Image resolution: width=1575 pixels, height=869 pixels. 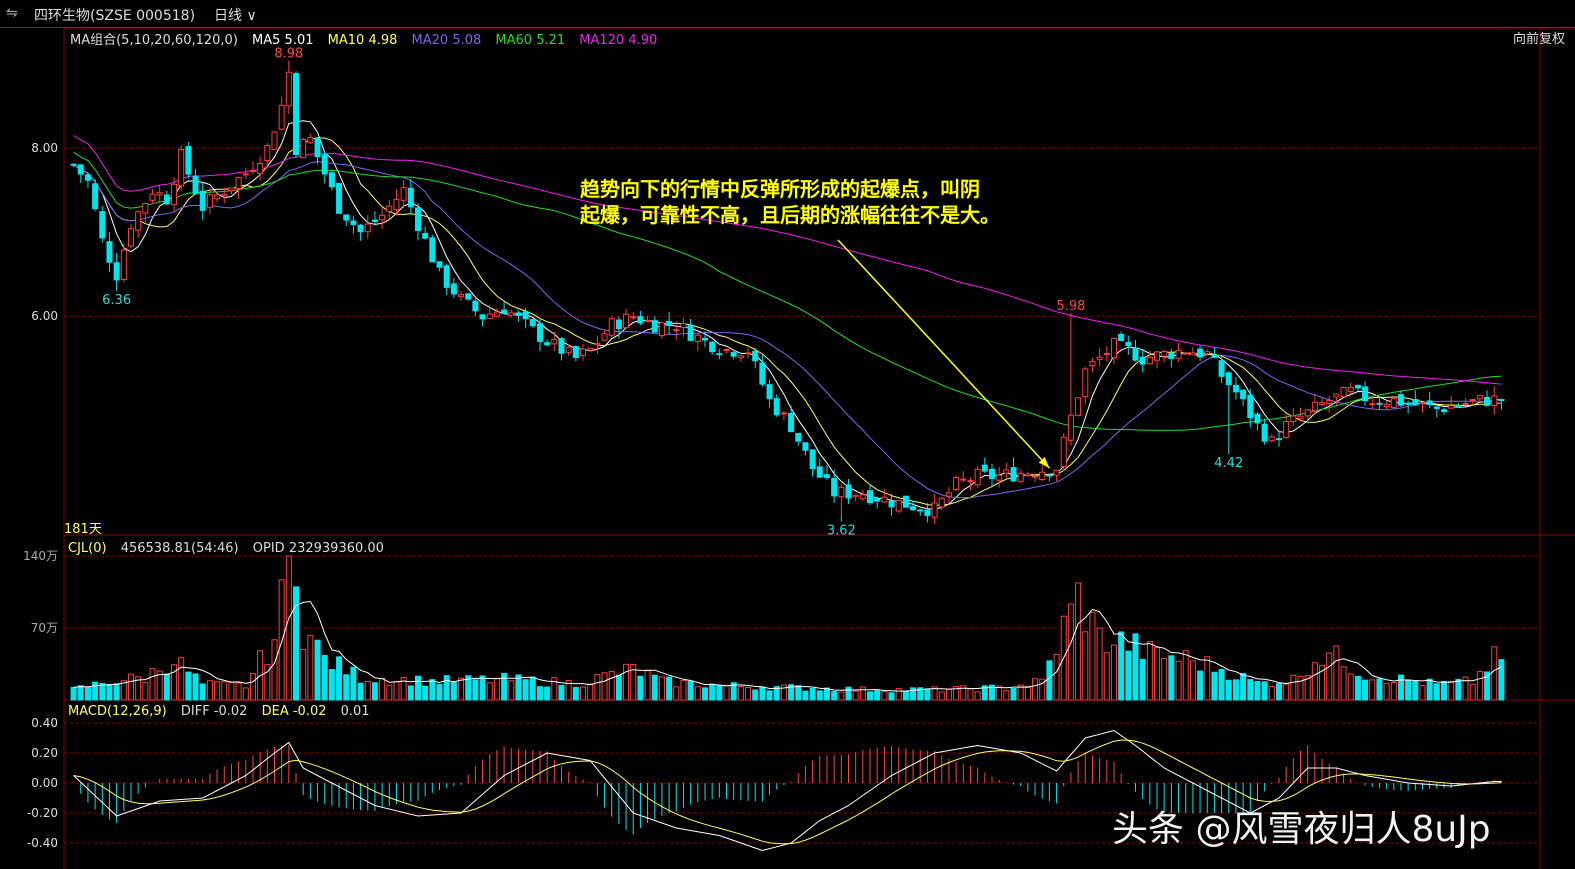 I want to click on macd-indicator-name: MACD(12,26,9), so click(x=117, y=711).